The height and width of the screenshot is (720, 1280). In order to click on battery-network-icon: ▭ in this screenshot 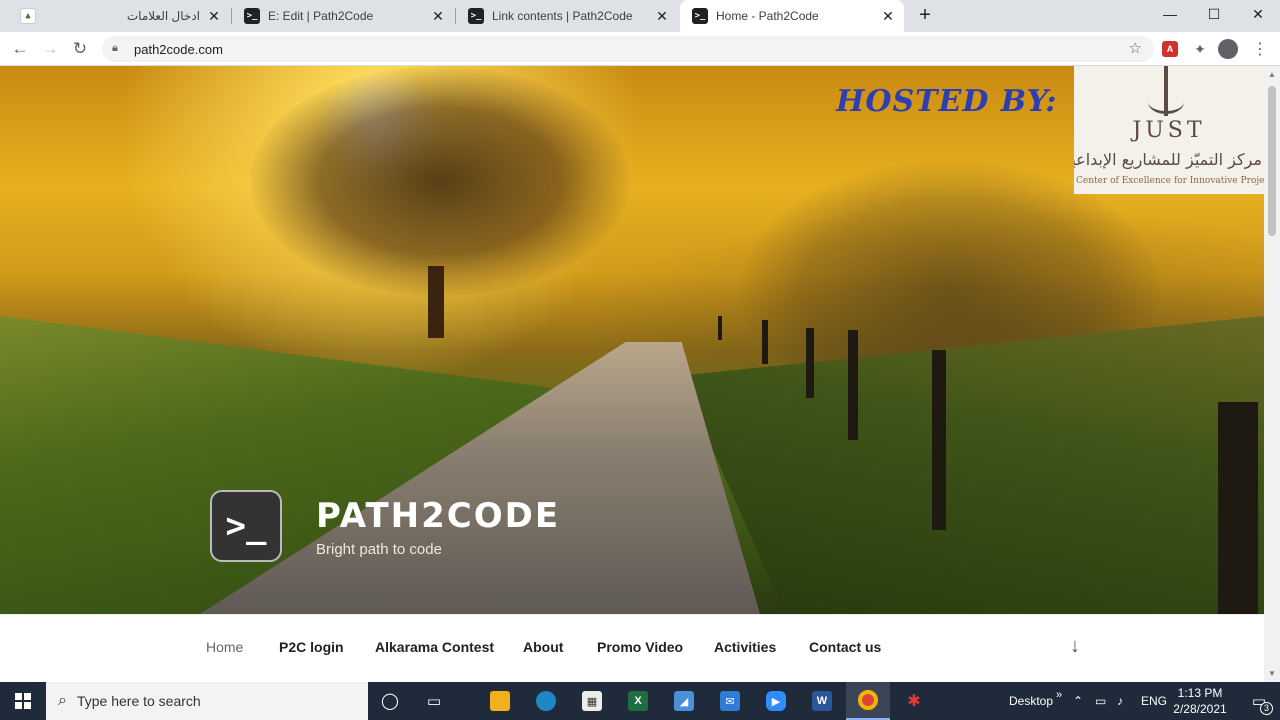, I will do `click(1100, 701)`.